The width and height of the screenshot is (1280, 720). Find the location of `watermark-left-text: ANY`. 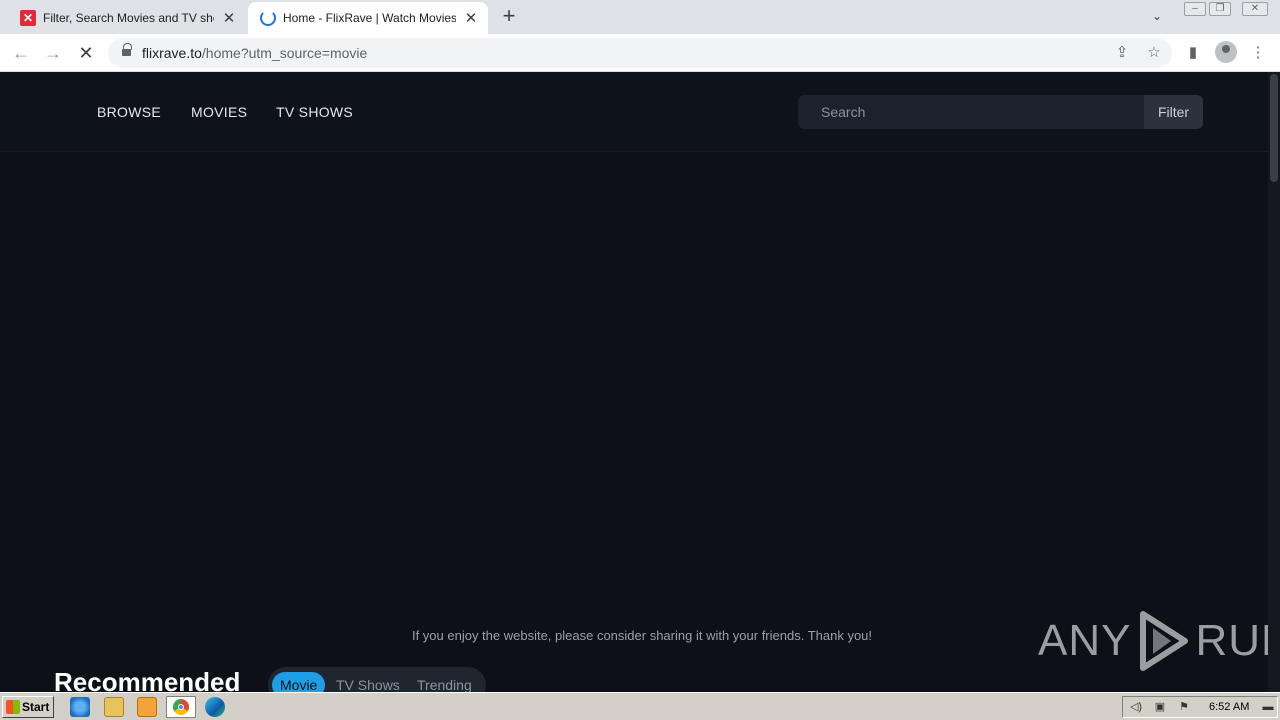

watermark-left-text: ANY is located at coordinates (1085, 640).